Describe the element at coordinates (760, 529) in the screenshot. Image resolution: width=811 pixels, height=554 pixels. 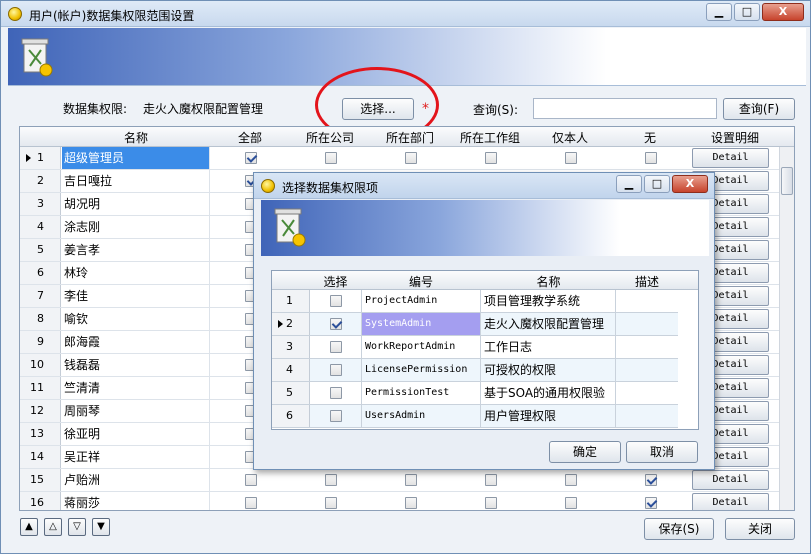
I see `close-button: 关闭` at that location.